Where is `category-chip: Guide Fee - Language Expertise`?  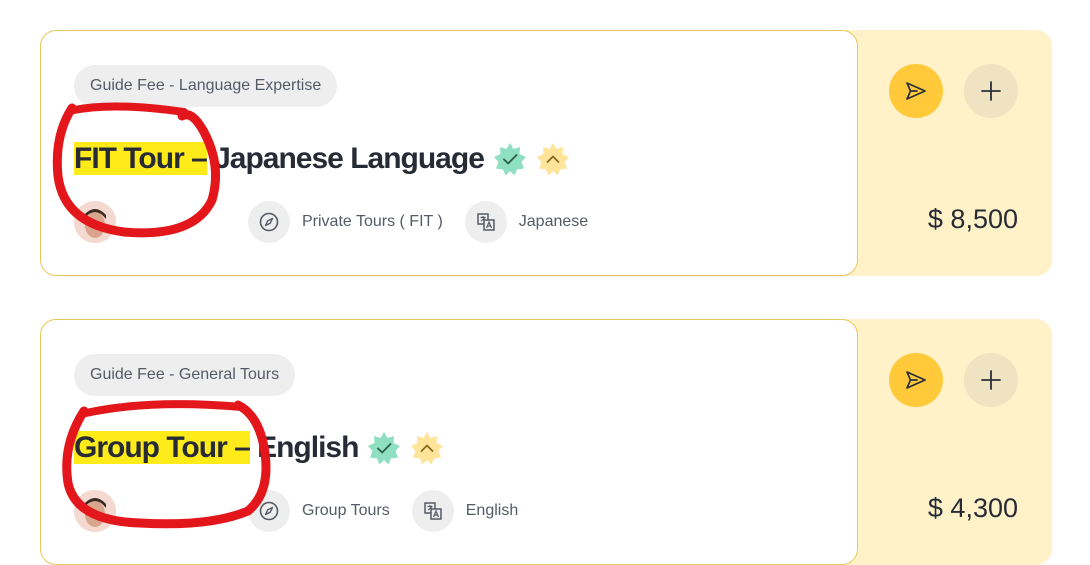 category-chip: Guide Fee - Language Expertise is located at coordinates (206, 86).